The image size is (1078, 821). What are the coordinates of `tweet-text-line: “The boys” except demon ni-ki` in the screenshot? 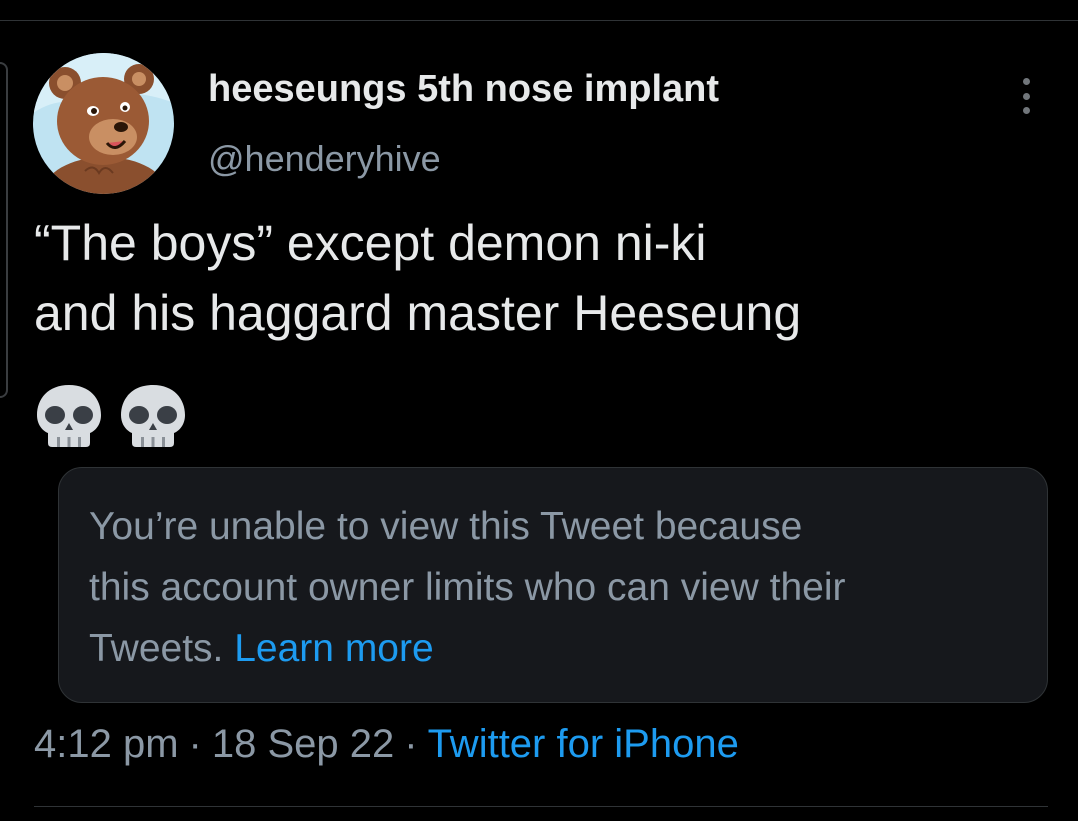 It's located at (370, 243).